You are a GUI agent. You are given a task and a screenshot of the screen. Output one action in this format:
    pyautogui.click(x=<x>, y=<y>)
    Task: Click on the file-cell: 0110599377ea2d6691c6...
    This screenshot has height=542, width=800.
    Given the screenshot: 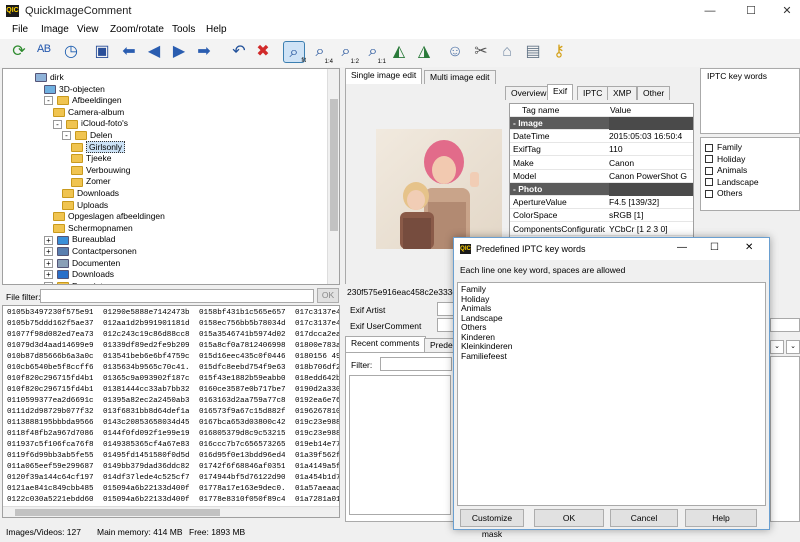 What is the action you would take?
    pyautogui.click(x=50, y=401)
    